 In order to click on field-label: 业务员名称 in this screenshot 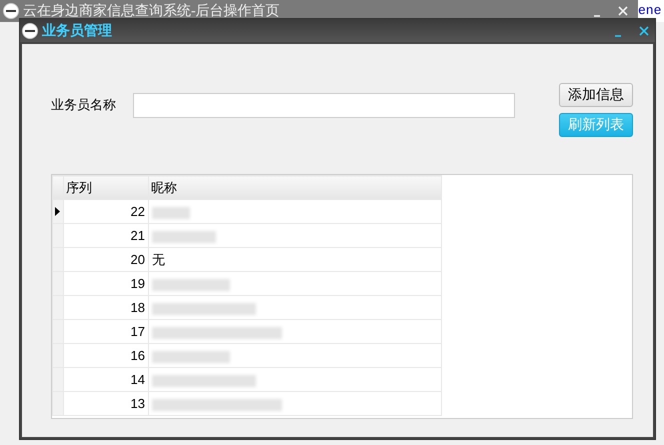, I will do `click(84, 105)`.